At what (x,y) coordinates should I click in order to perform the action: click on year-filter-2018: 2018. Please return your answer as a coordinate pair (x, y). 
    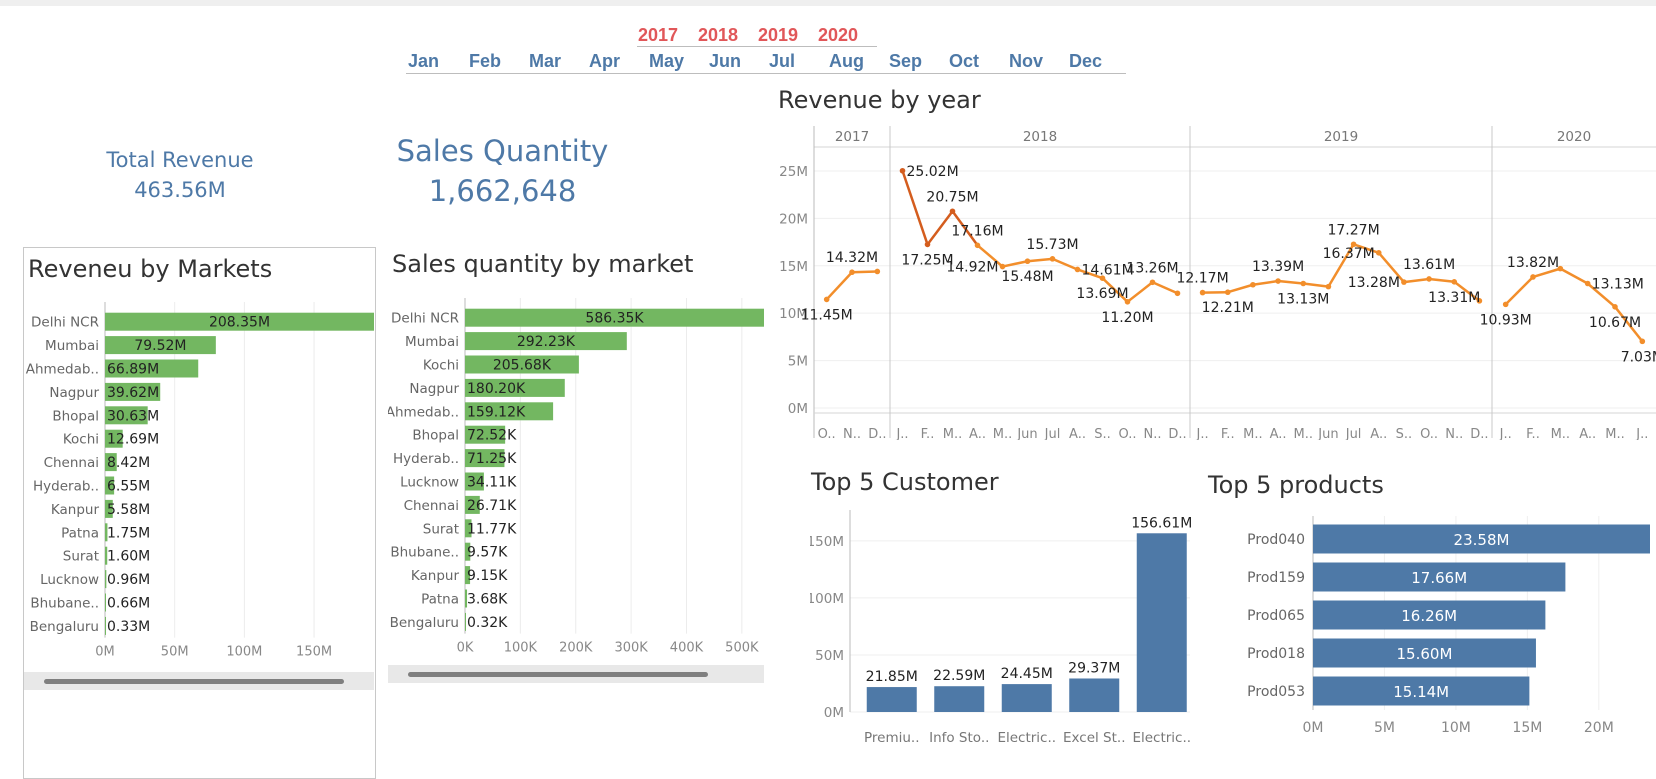
    Looking at the image, I should click on (718, 35).